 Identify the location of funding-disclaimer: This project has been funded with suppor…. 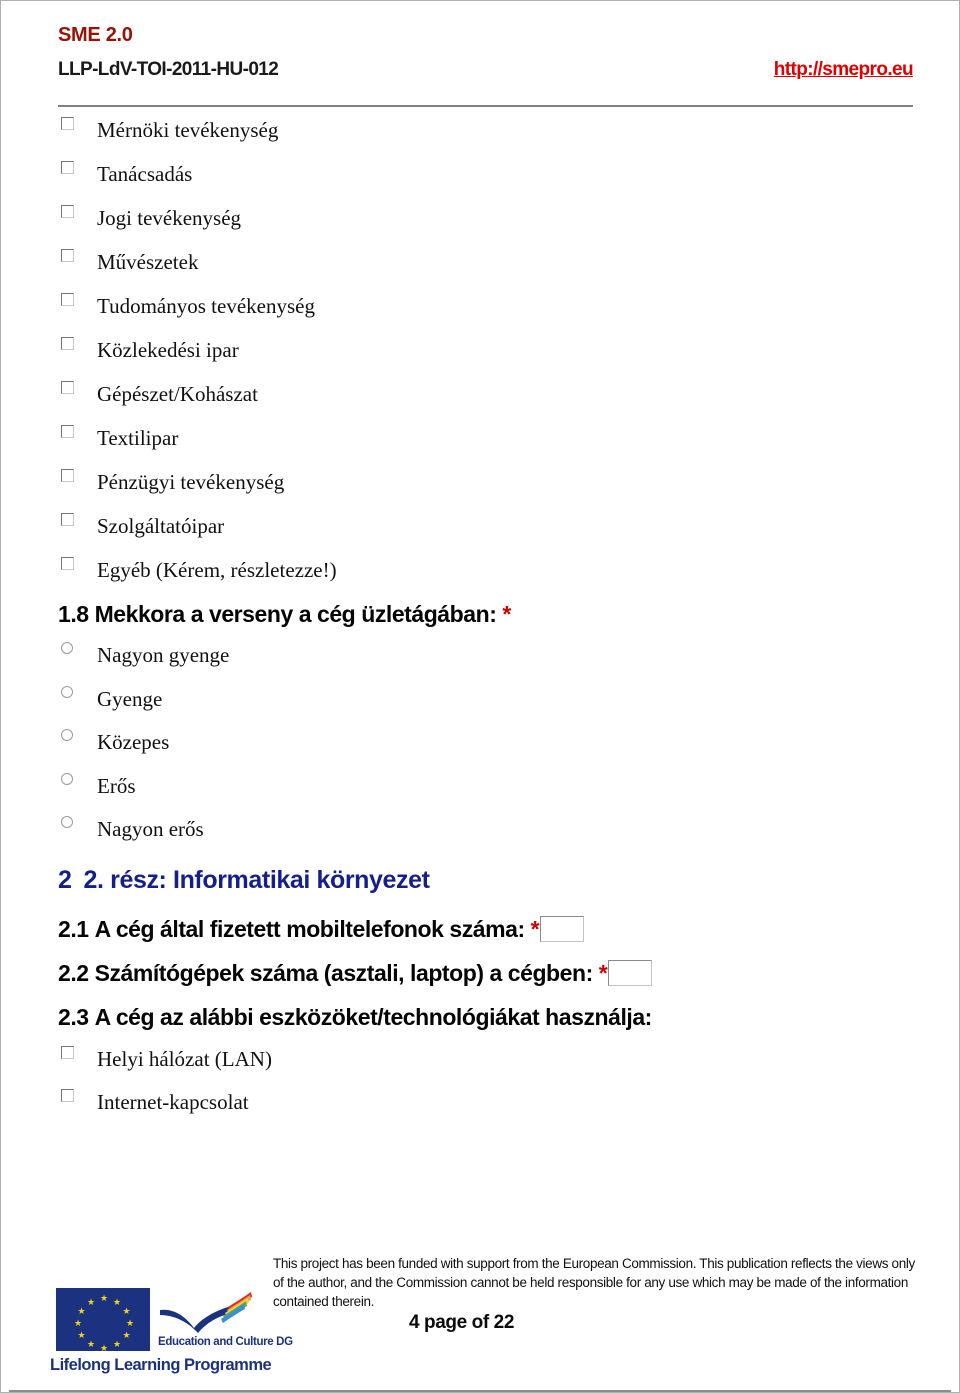
(594, 1282).